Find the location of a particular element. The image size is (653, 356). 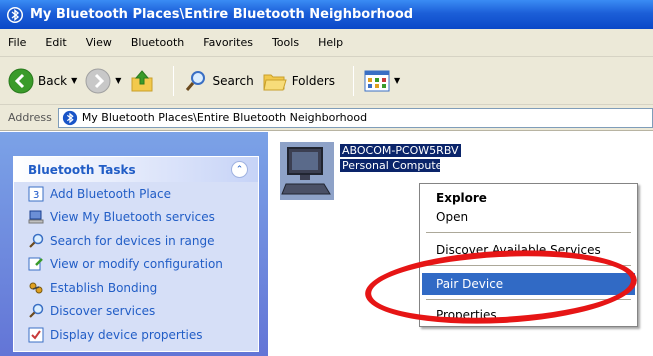

tasks-header: Bluetooth Tasks ⌃ is located at coordinates (136, 169).